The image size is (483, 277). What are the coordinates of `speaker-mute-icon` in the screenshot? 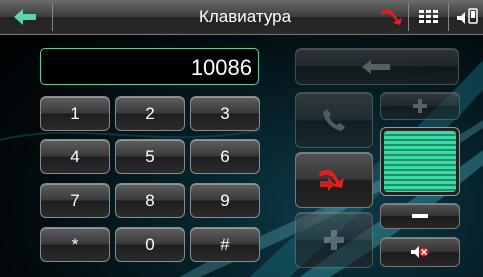 It's located at (420, 252).